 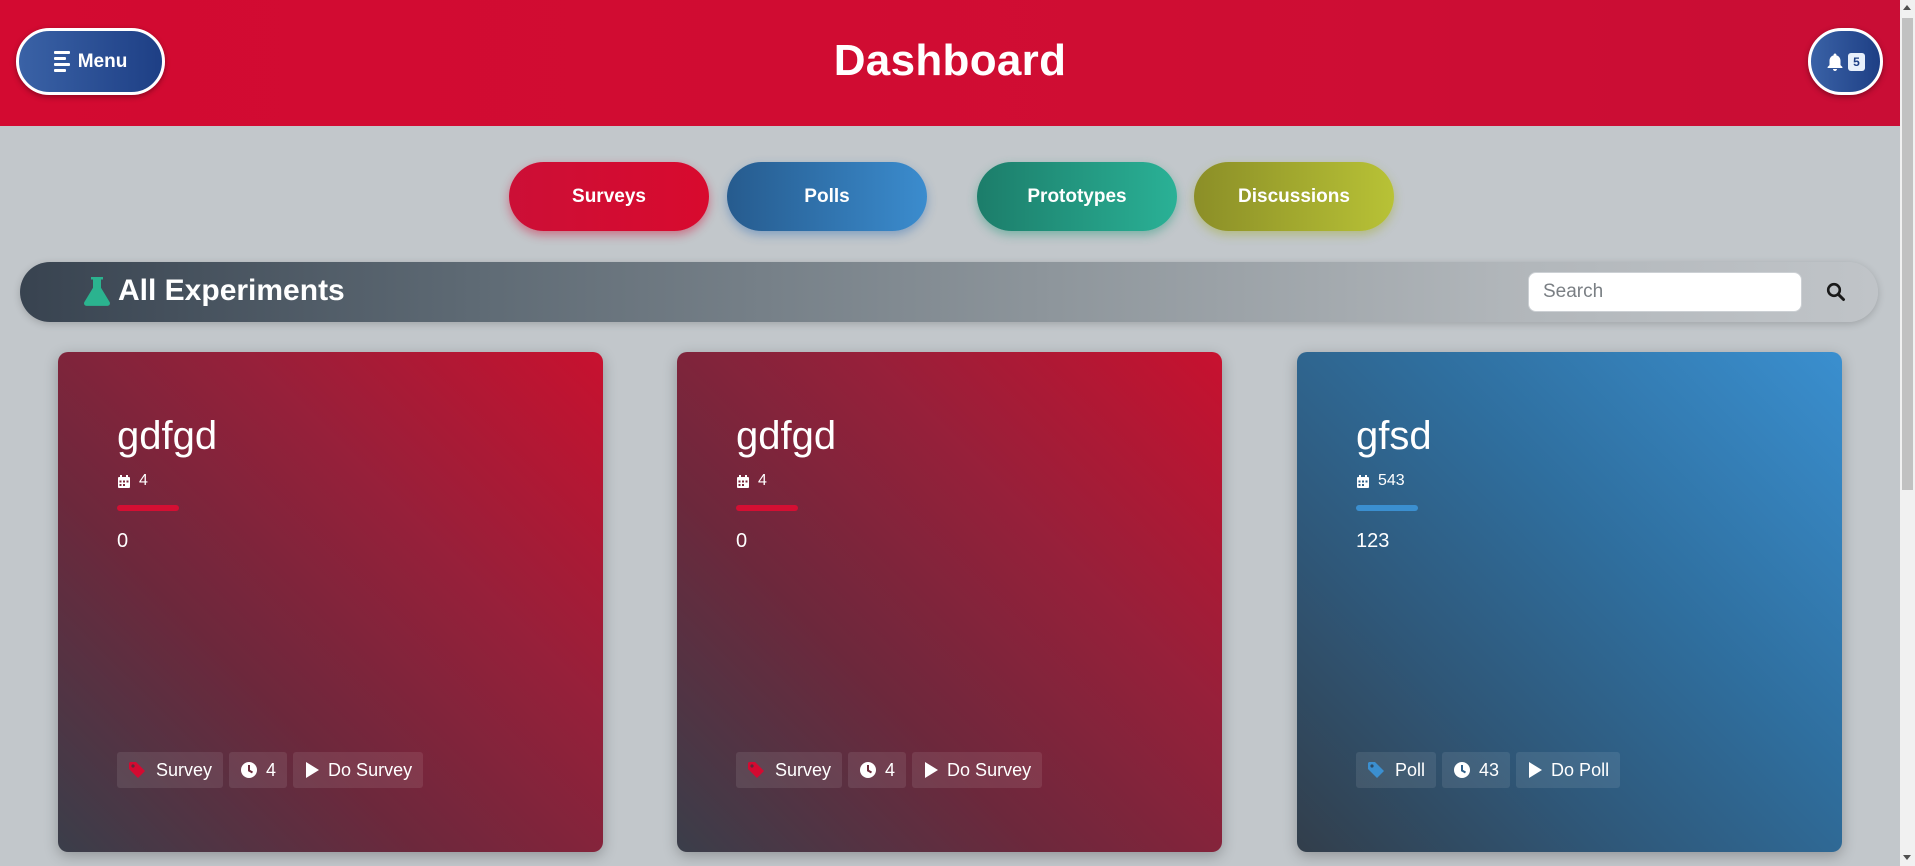 What do you see at coordinates (1907, 7) in the screenshot?
I see `scroll-up-arrow` at bounding box center [1907, 7].